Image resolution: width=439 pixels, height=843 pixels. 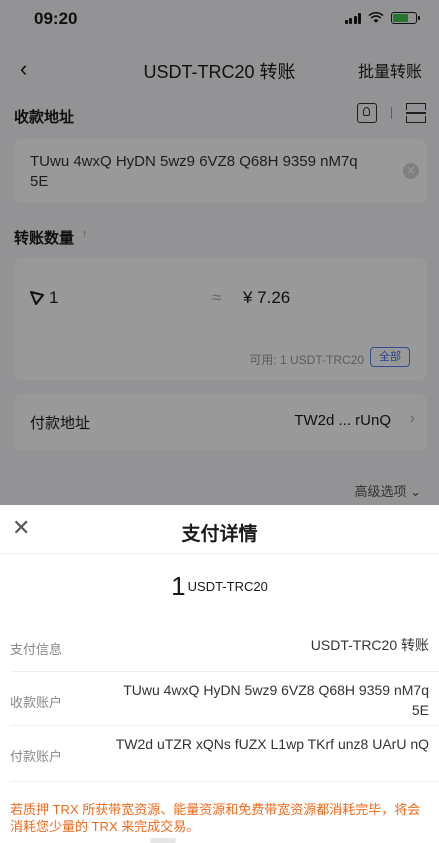 I want to click on detail-row-label: 支付信息, so click(x=36, y=649).